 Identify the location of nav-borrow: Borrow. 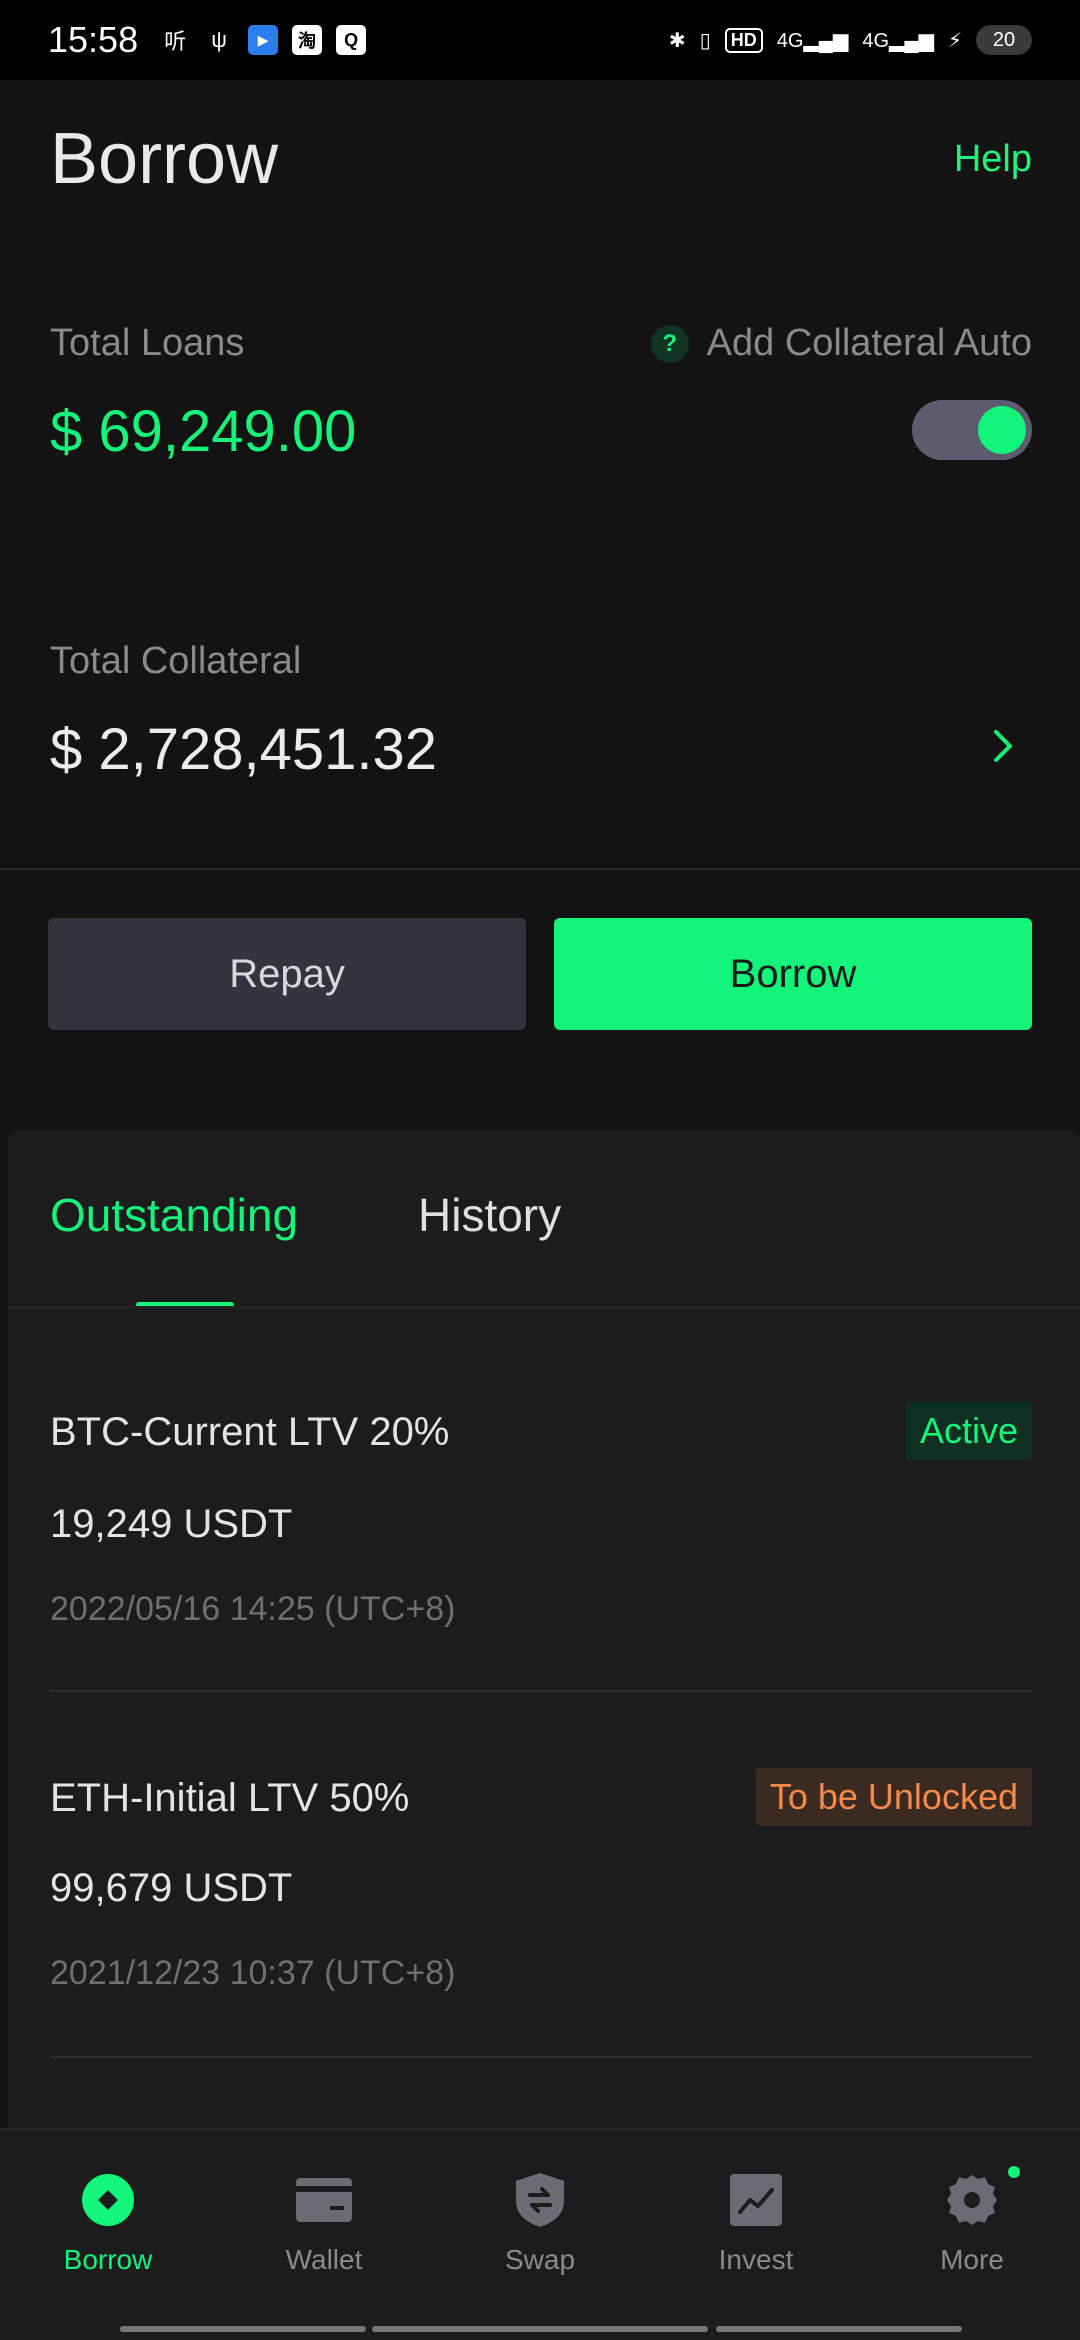
(108, 2223).